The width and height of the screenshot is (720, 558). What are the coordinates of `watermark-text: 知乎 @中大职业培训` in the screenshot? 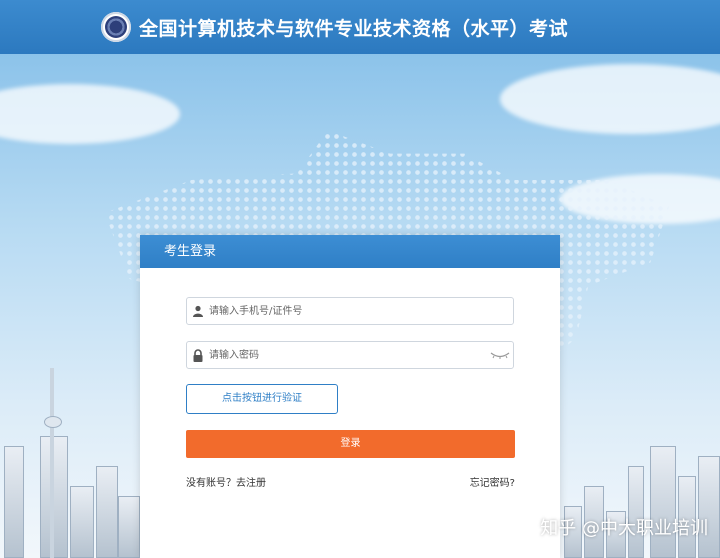 It's located at (624, 528).